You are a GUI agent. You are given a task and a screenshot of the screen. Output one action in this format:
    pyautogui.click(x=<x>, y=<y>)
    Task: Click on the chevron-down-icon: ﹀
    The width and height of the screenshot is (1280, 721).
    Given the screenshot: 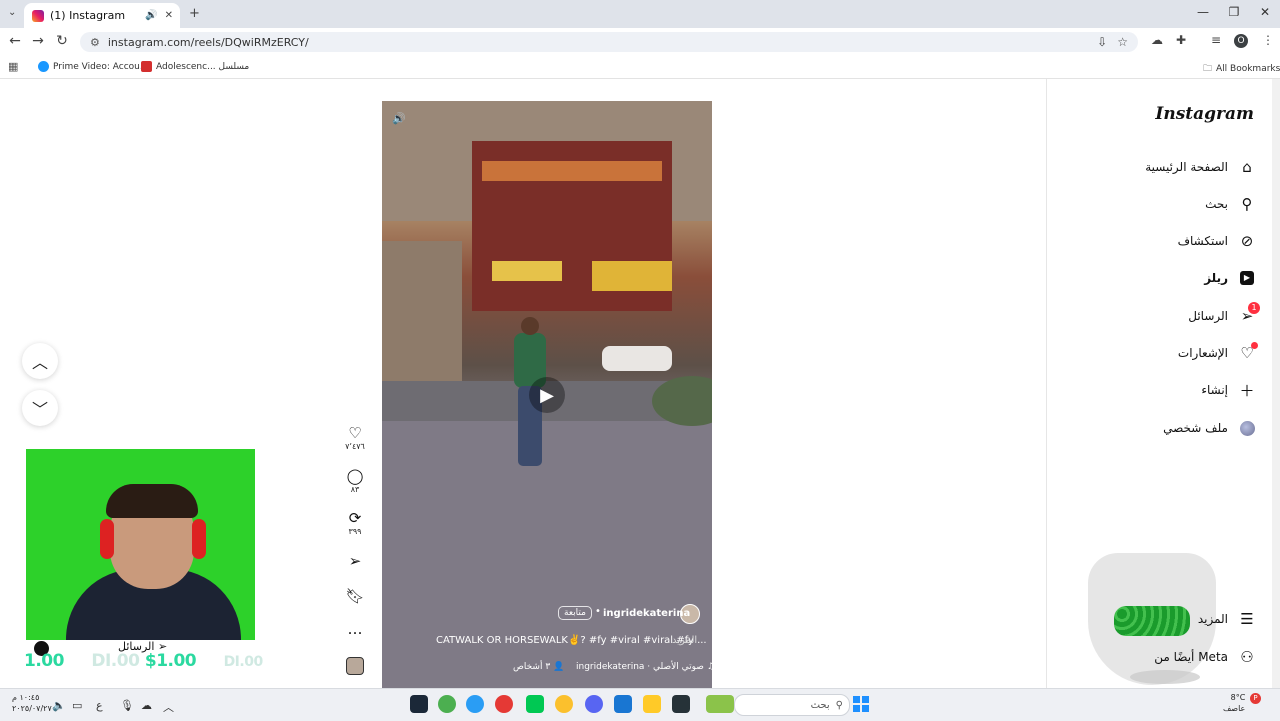 What is the action you would take?
    pyautogui.click(x=39, y=409)
    